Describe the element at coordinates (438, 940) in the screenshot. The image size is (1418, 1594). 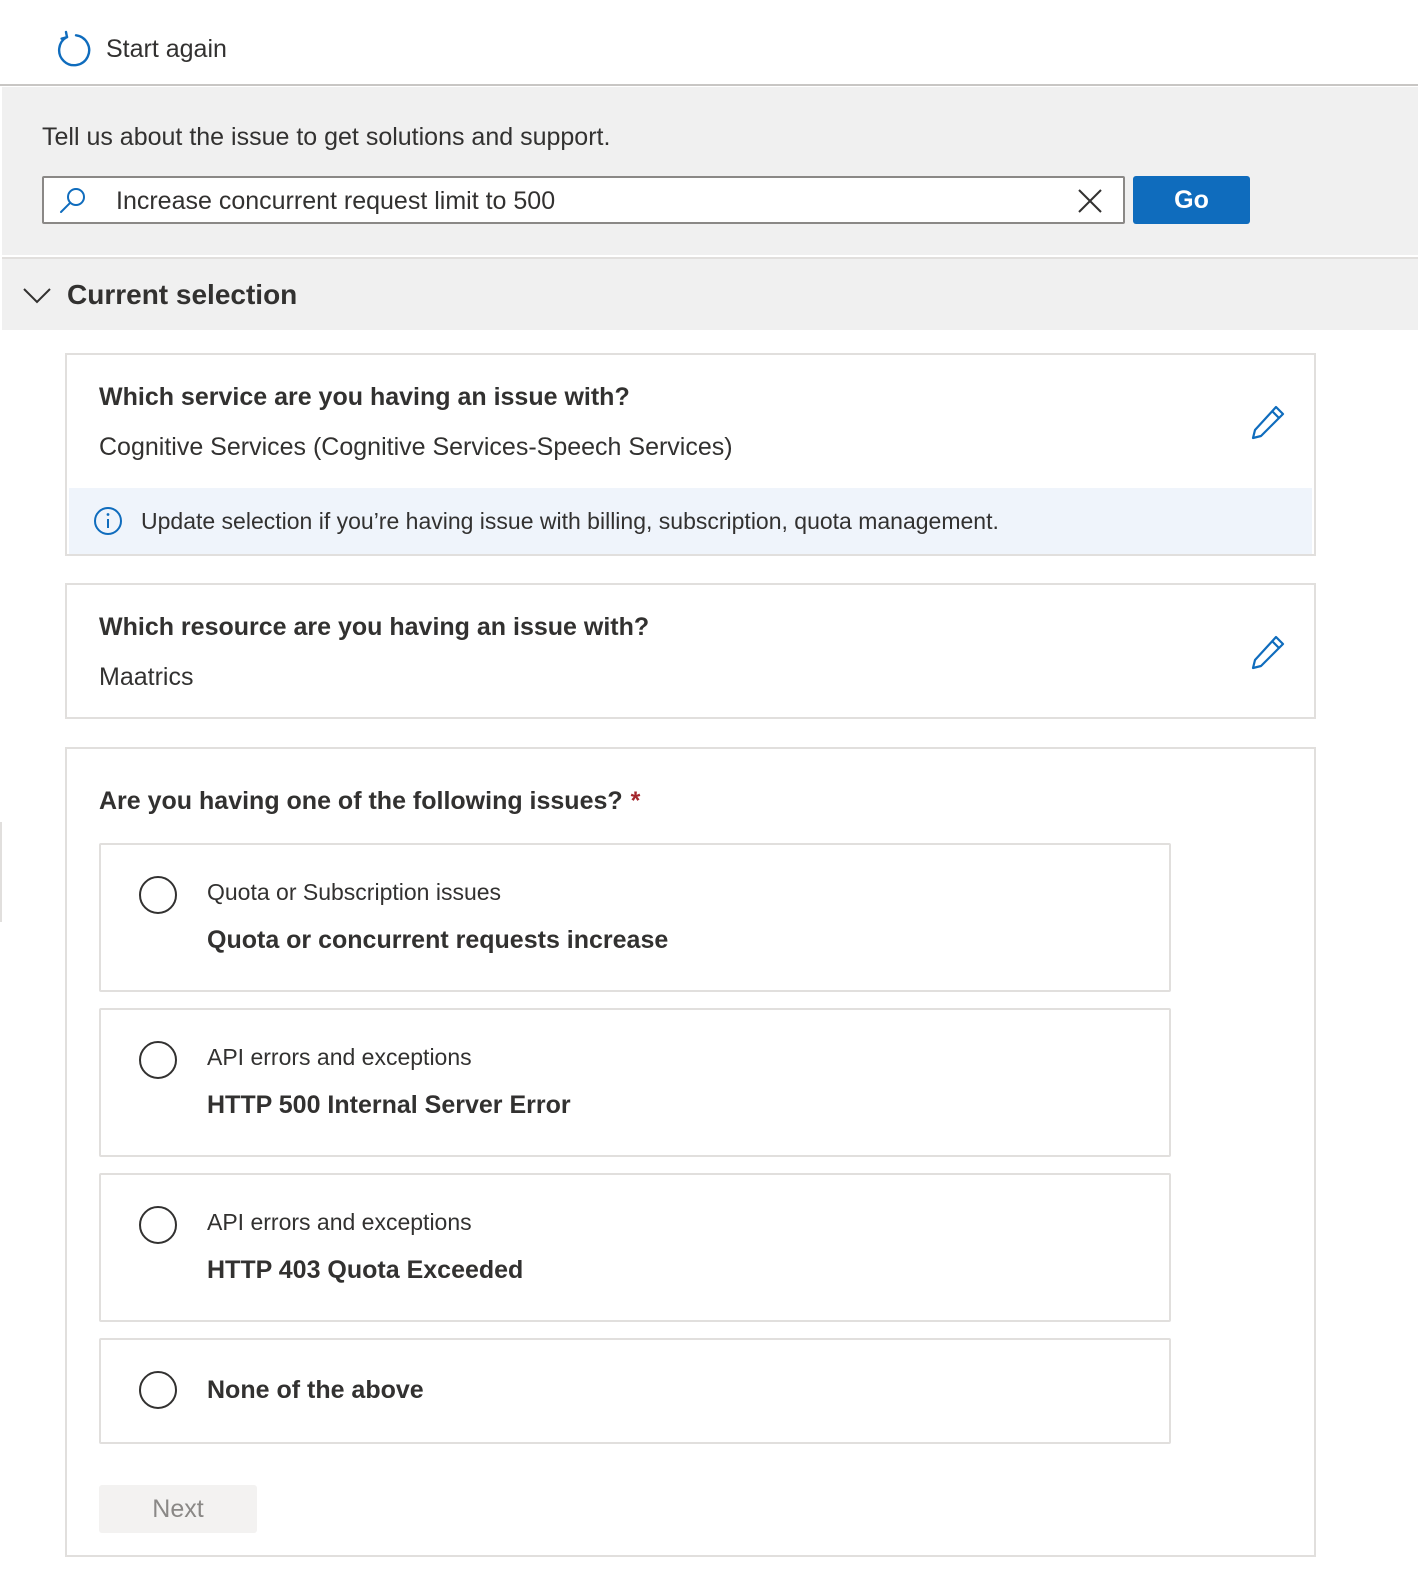
I see `issue-option-label: Quota or concurrent requests increase` at that location.